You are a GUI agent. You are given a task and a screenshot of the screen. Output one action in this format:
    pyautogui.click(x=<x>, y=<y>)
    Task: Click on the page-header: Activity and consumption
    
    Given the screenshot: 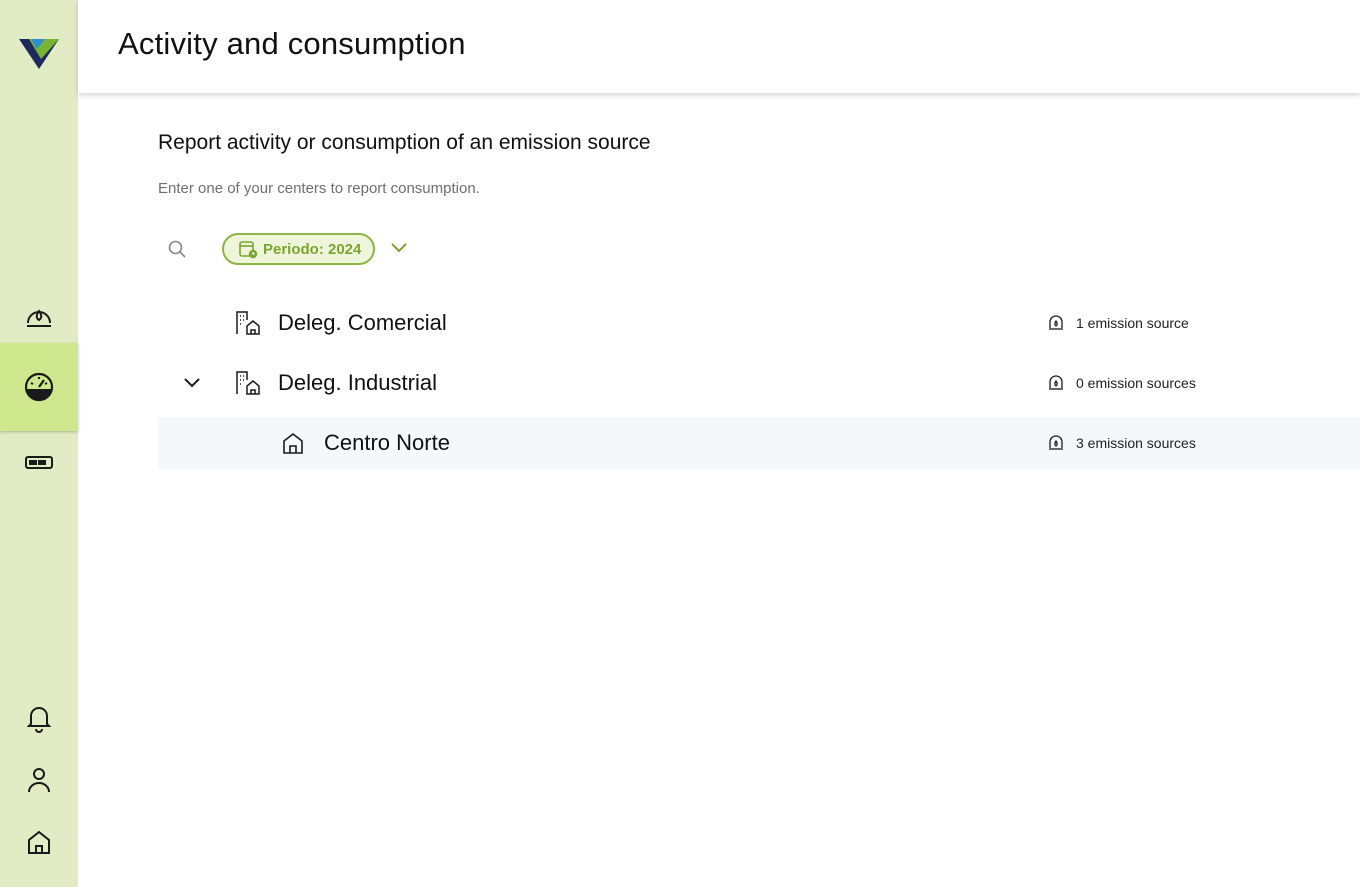 What is the action you would take?
    pyautogui.click(x=719, y=46)
    